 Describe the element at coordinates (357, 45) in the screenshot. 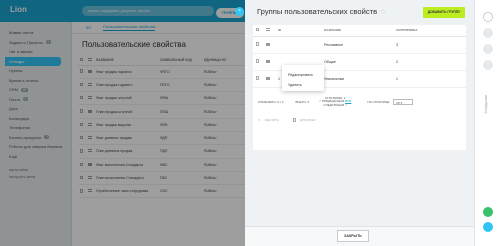

I see `cell-name: Рекламные` at that location.